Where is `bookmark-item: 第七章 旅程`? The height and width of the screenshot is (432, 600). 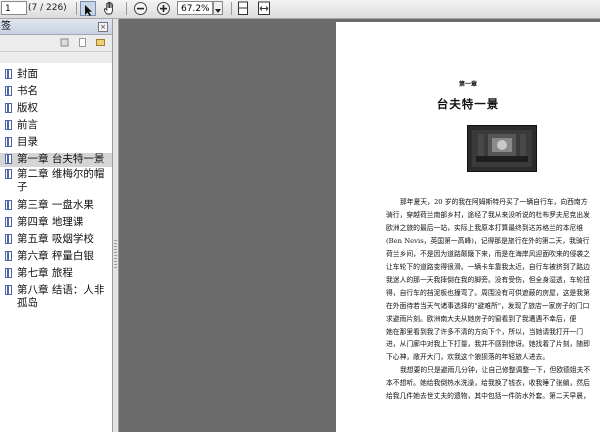
bookmark-item: 第七章 旅程 is located at coordinates (56, 274).